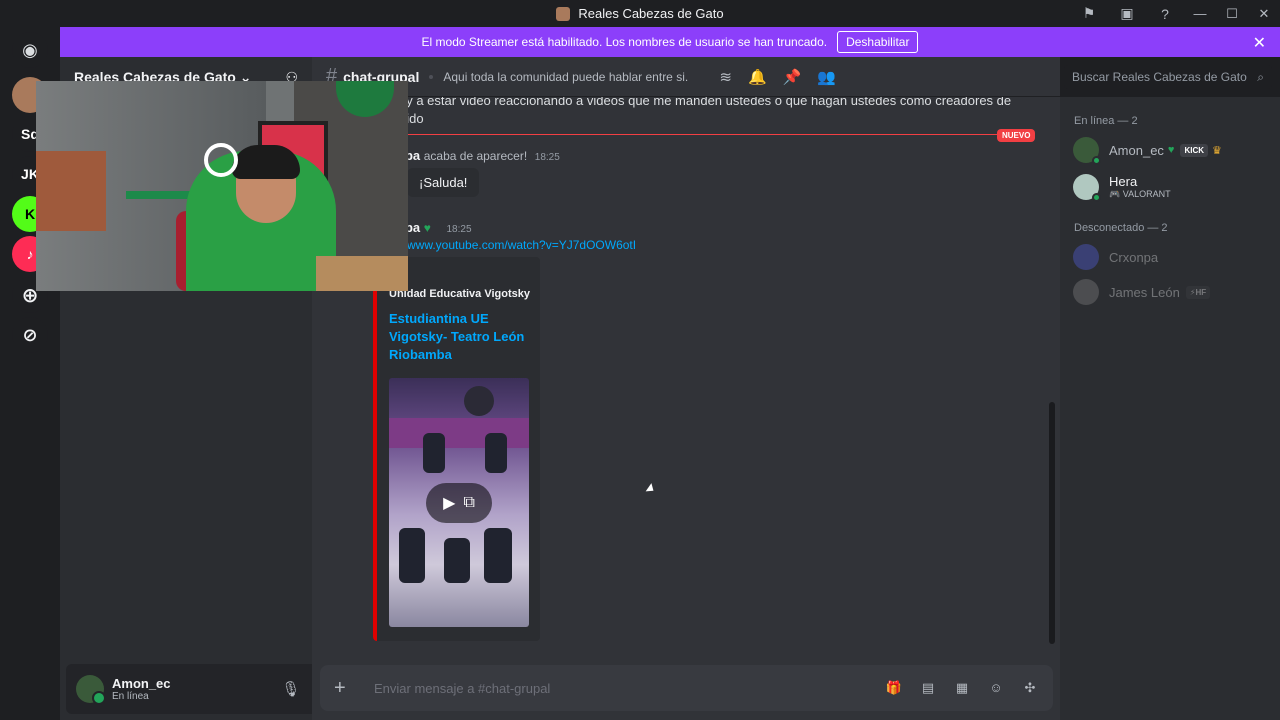  What do you see at coordinates (30, 335) in the screenshot?
I see `explore-servers-icon: ⊘` at bounding box center [30, 335].